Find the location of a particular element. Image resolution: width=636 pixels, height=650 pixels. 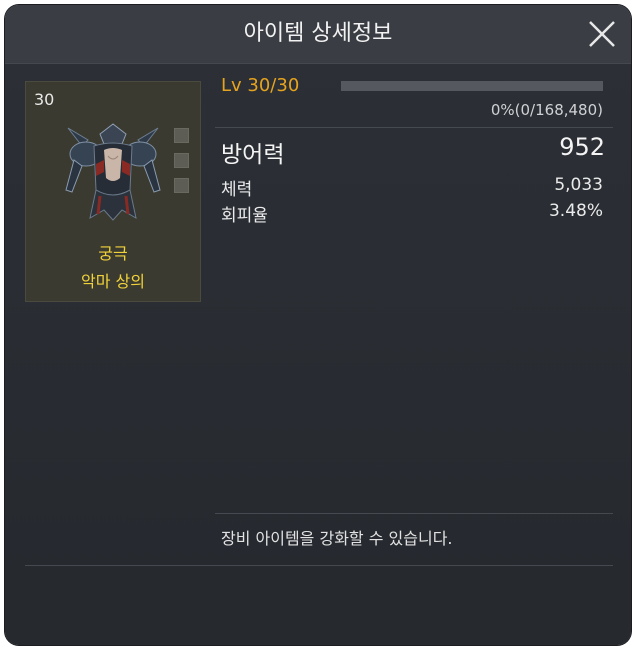

defense-label: 방어력 is located at coordinates (253, 155).